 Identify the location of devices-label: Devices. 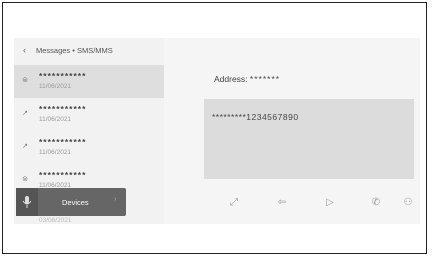
(75, 202).